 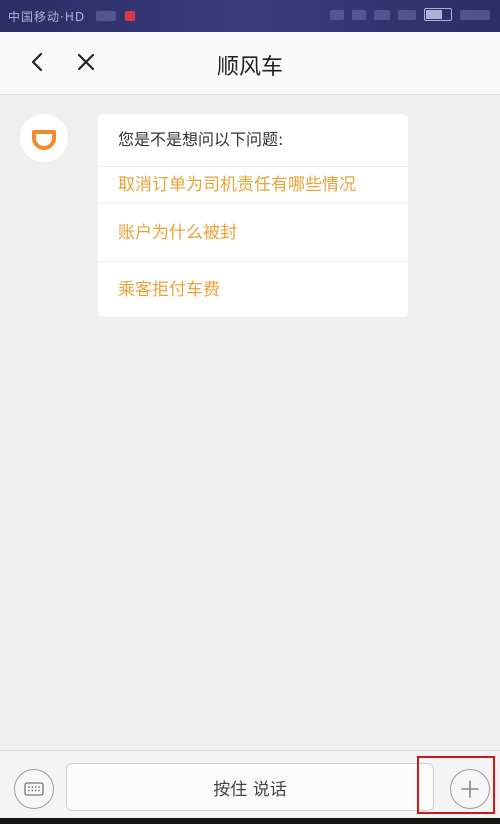 I want to click on keyboard-icon, so click(x=34, y=789).